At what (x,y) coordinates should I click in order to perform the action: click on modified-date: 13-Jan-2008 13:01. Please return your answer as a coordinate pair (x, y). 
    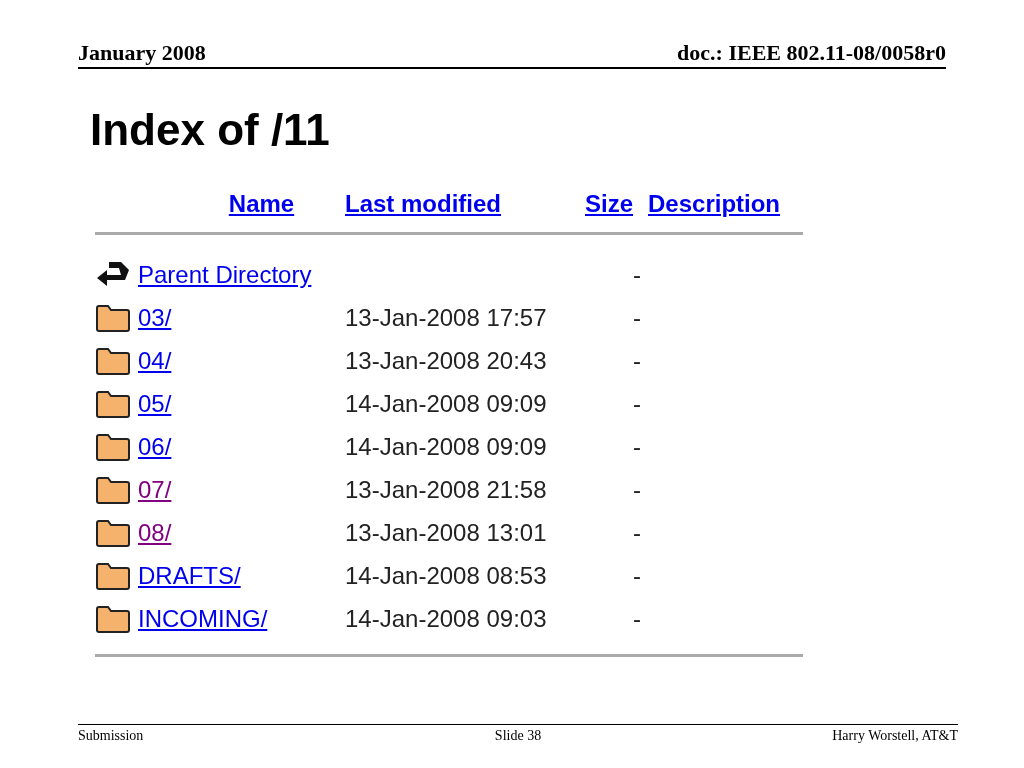
    Looking at the image, I should click on (446, 532).